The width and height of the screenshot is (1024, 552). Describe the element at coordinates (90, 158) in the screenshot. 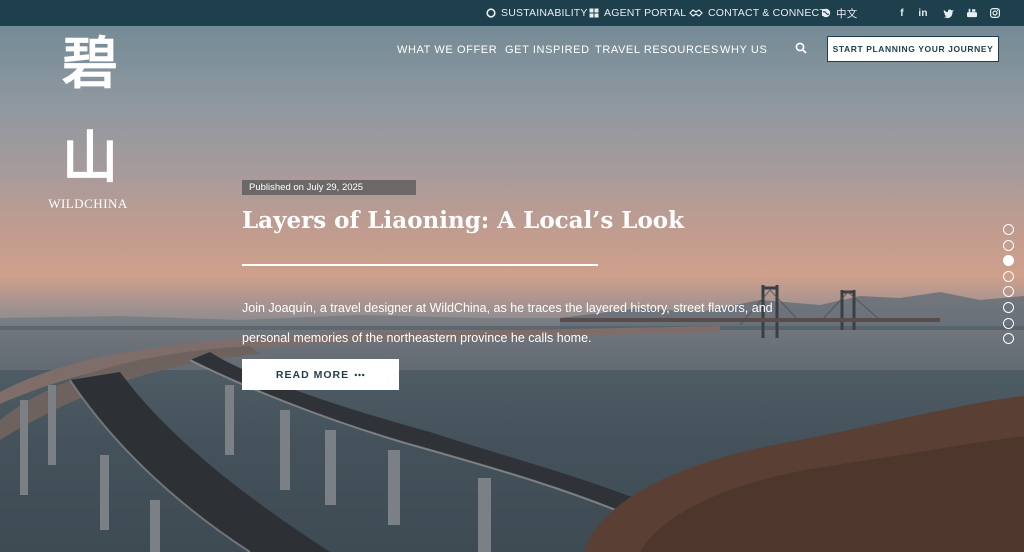

I see `logo-glyph-mountain: 山` at that location.